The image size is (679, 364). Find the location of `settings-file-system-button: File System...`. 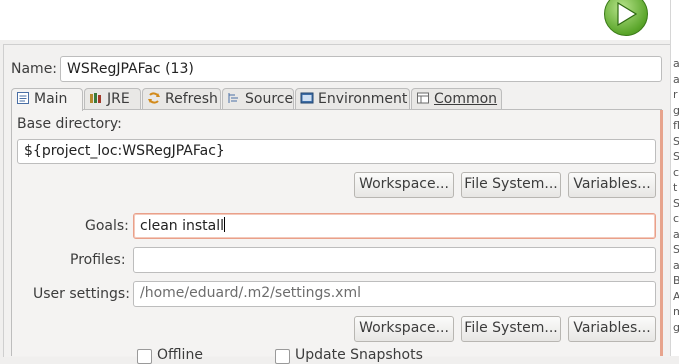

settings-file-system-button: File System... is located at coordinates (511, 329).